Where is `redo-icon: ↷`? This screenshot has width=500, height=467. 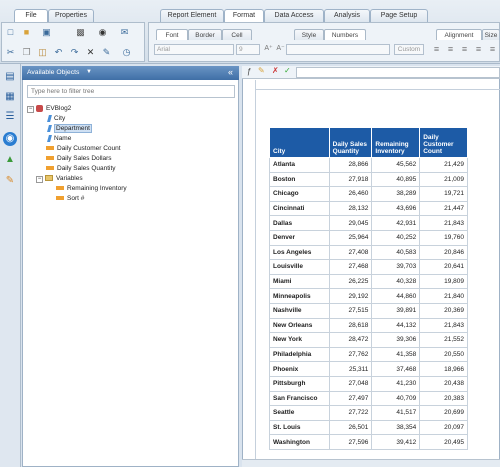
redo-icon: ↷ is located at coordinates (74, 52).